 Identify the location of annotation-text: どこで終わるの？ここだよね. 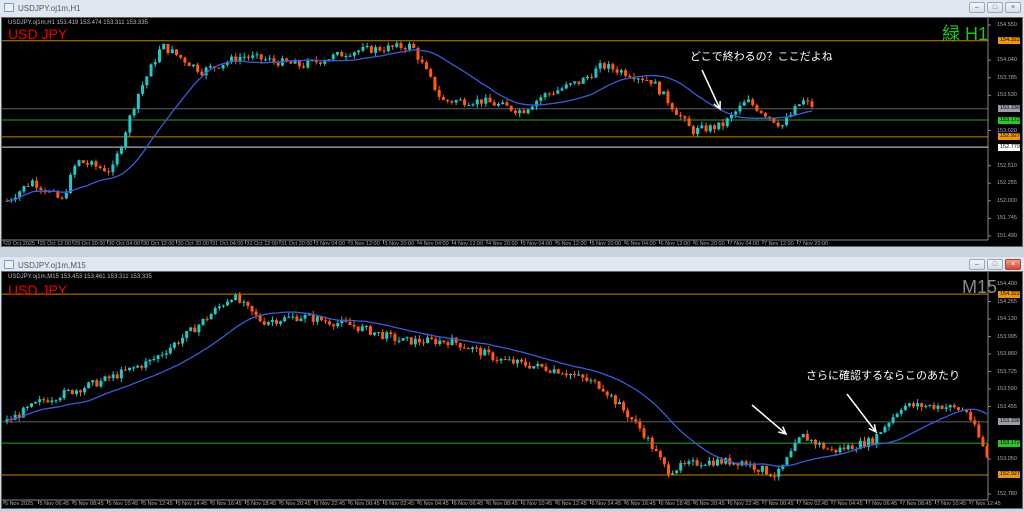
(761, 57).